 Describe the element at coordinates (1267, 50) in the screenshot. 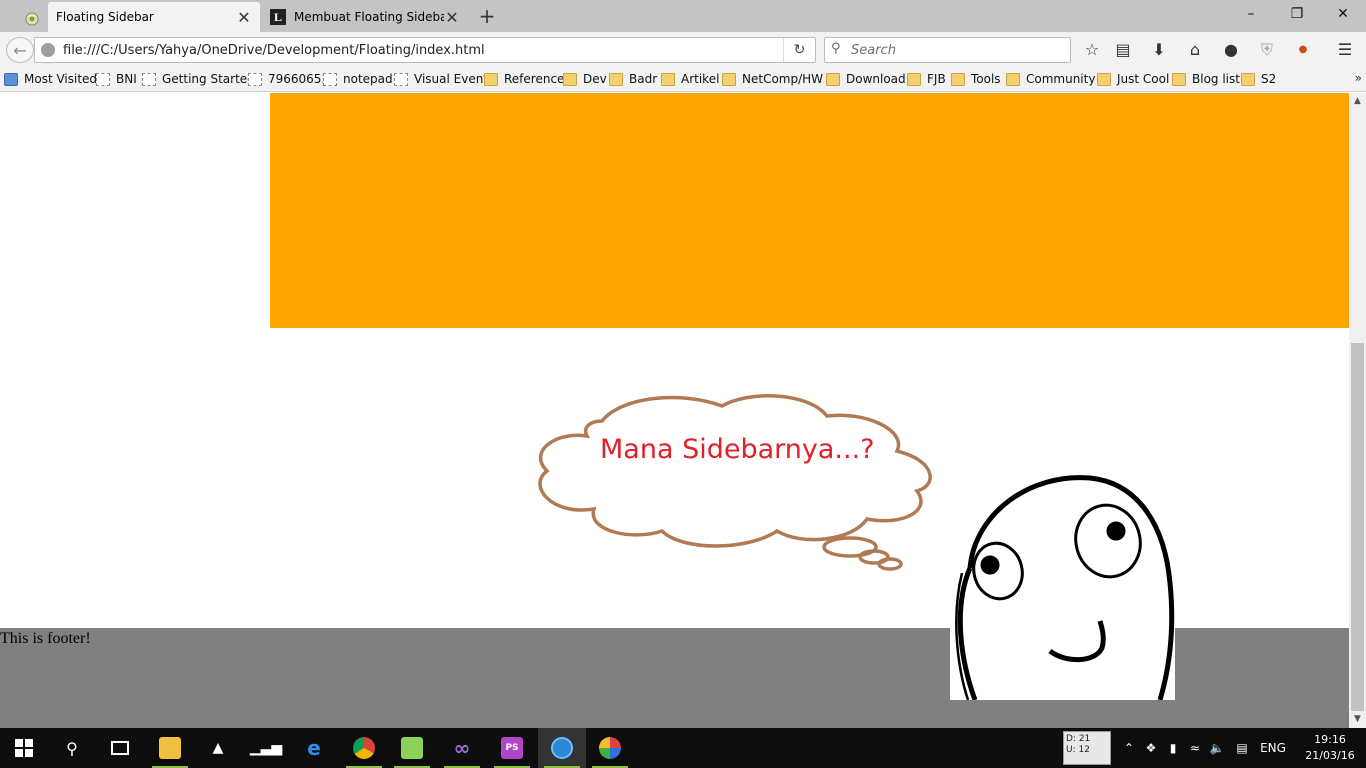

I see `shield-icon: ⛨` at that location.